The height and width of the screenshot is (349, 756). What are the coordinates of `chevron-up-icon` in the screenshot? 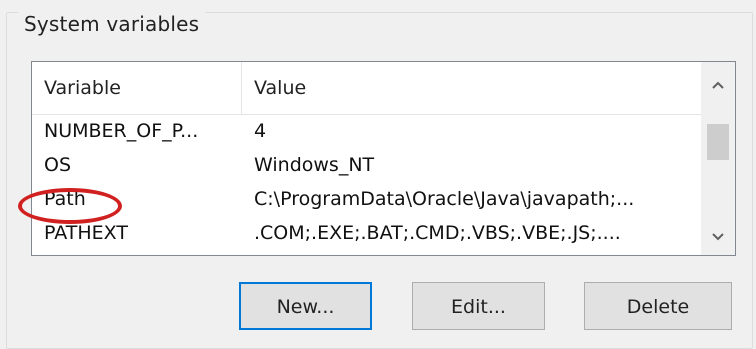 It's located at (718, 84).